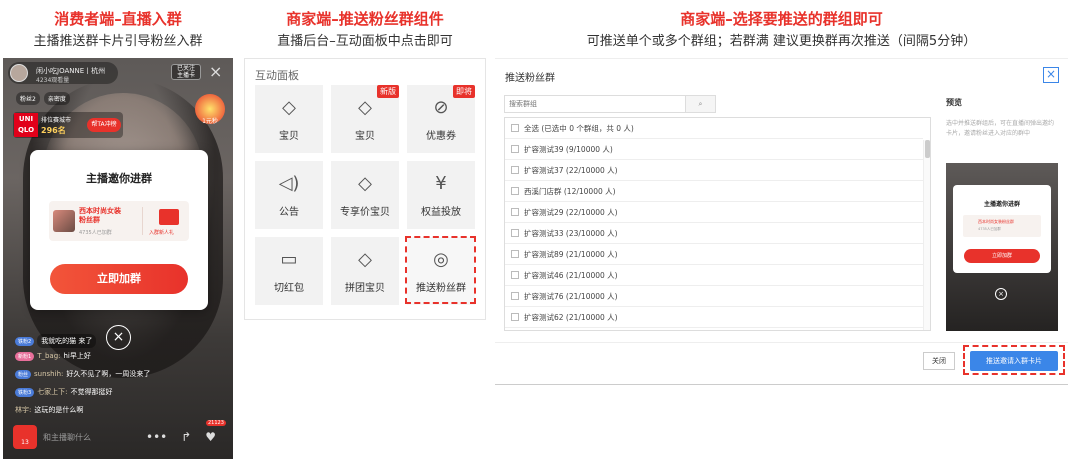 The width and height of the screenshot is (1068, 459). I want to click on tile-red-packet: ▭ 切红包, so click(289, 271).